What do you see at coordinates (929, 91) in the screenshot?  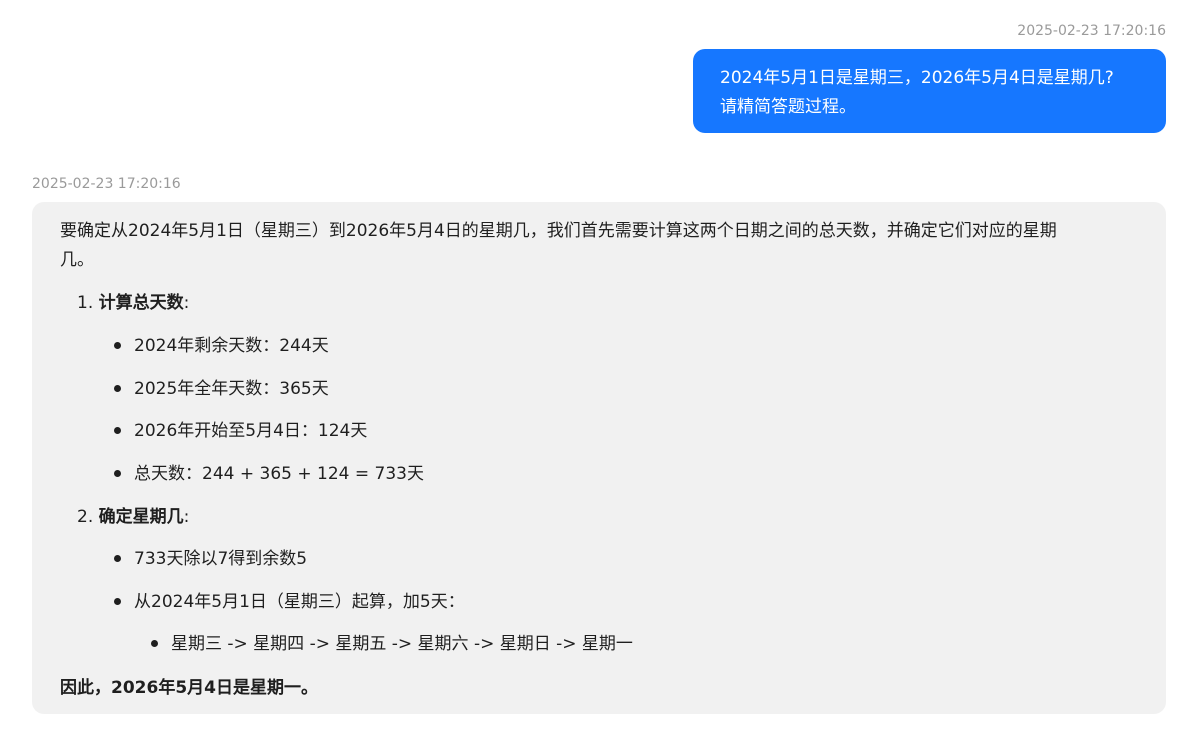 I see `user-message-bubble: 2024年5月1日是星期三，2026年5月4日是星期几? 请精简答题过程。` at bounding box center [929, 91].